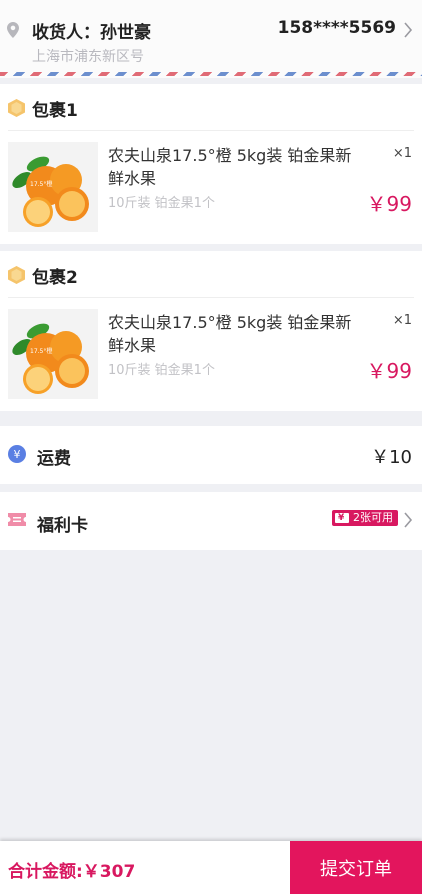  Describe the element at coordinates (336, 28) in the screenshot. I see `receiver-phone: 158****5569` at that location.